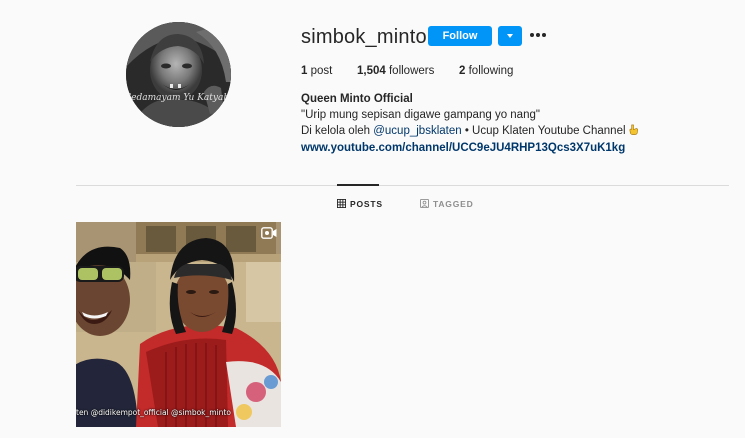 The image size is (745, 438). I want to click on chevron-down-icon, so click(510, 36).